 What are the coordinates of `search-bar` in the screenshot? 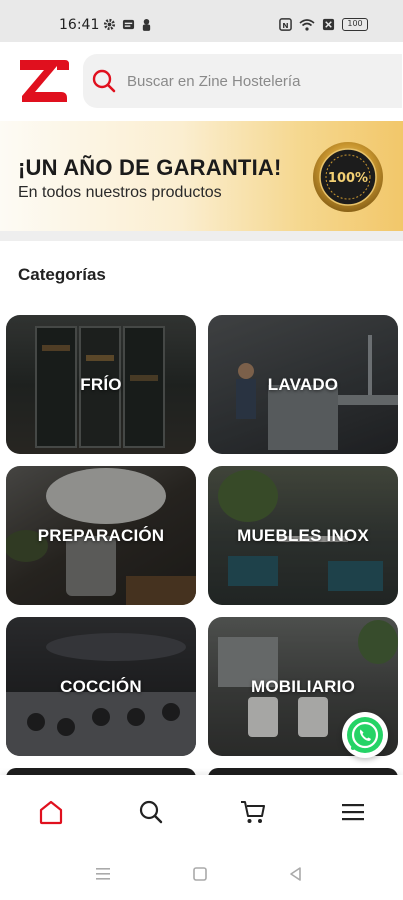 It's located at (242, 81).